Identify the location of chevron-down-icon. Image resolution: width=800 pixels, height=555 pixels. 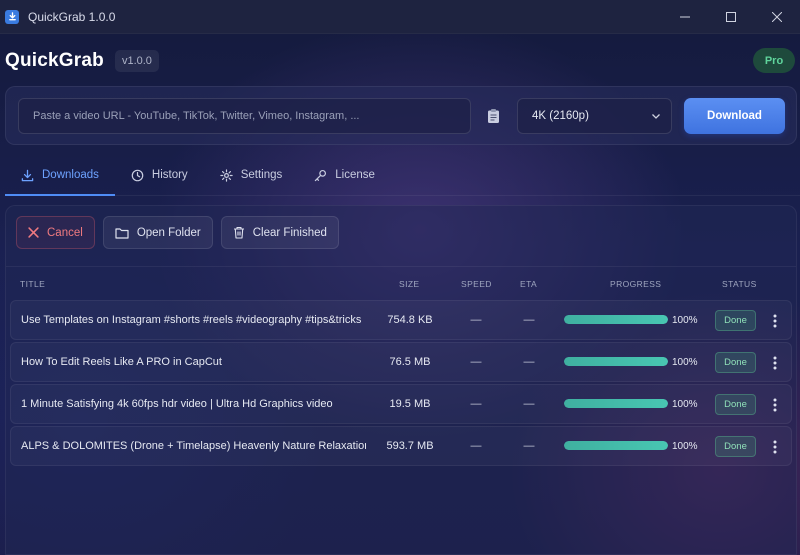
(656, 116).